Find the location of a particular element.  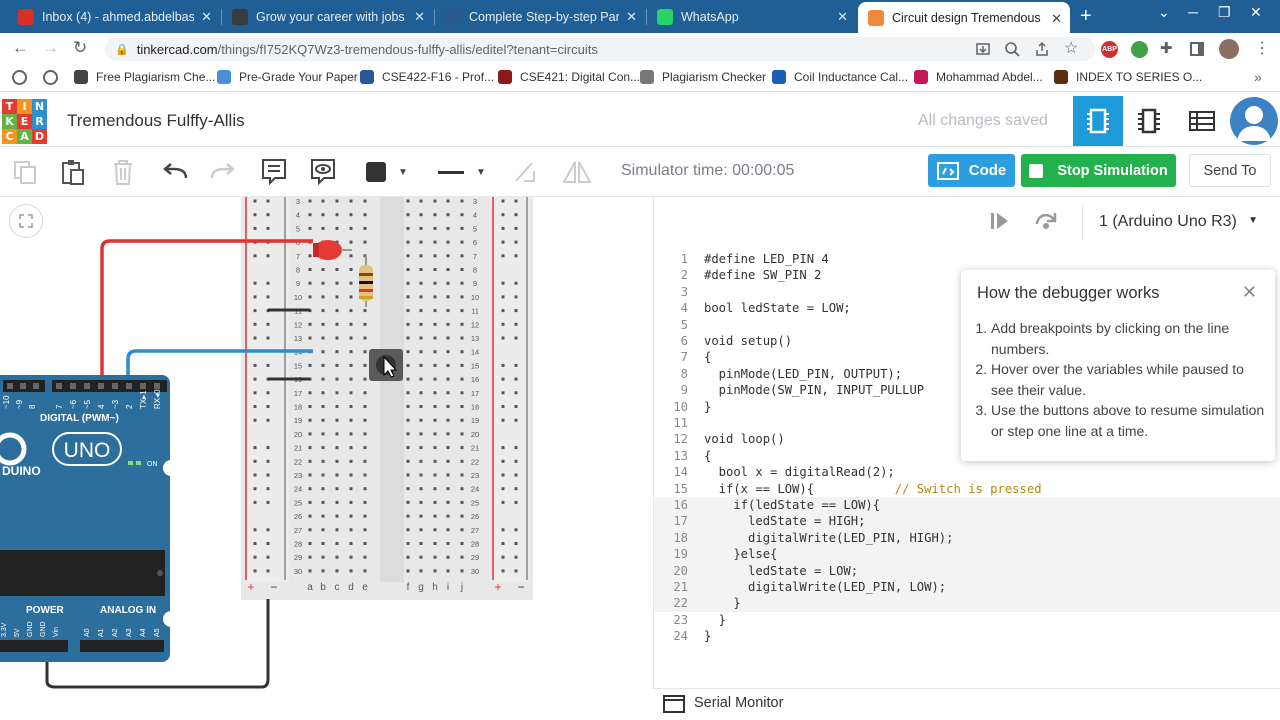

close-window-icon: ✕ is located at coordinates (1256, 12).